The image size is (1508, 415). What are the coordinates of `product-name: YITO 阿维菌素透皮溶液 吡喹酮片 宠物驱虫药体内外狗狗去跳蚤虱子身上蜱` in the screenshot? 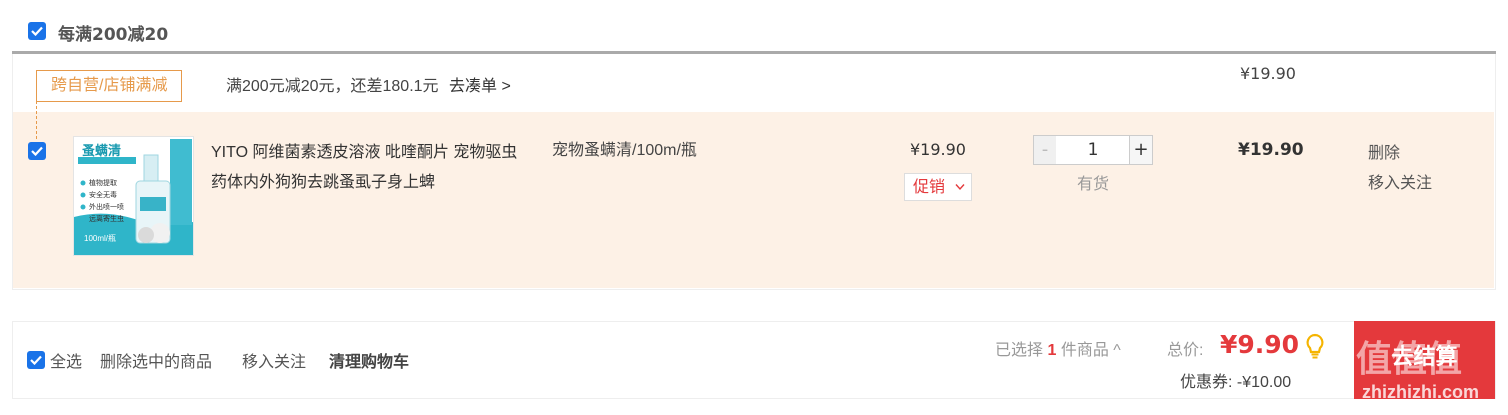 It's located at (371, 168).